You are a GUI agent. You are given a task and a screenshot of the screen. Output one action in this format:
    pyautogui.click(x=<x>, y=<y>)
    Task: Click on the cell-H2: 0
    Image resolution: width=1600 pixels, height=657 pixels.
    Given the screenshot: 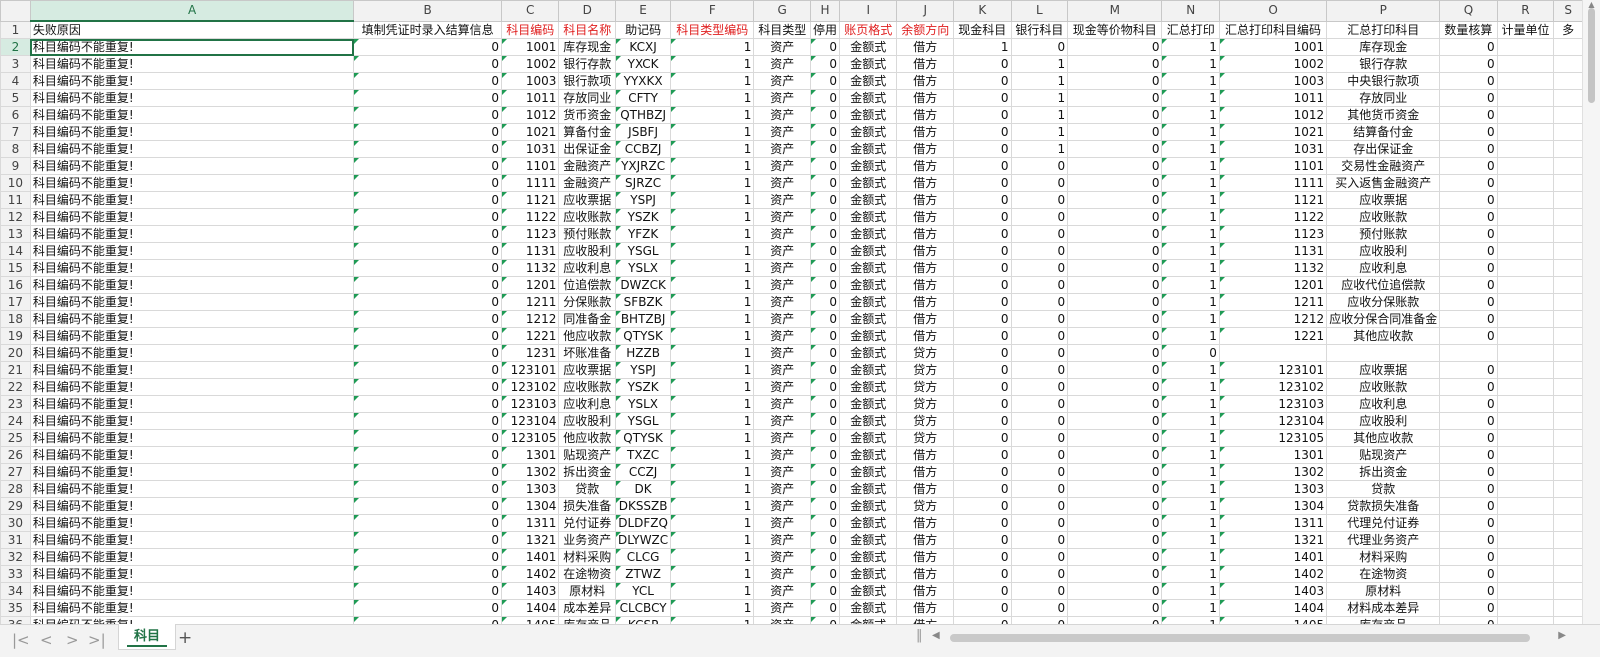 What is the action you would take?
    pyautogui.click(x=825, y=47)
    